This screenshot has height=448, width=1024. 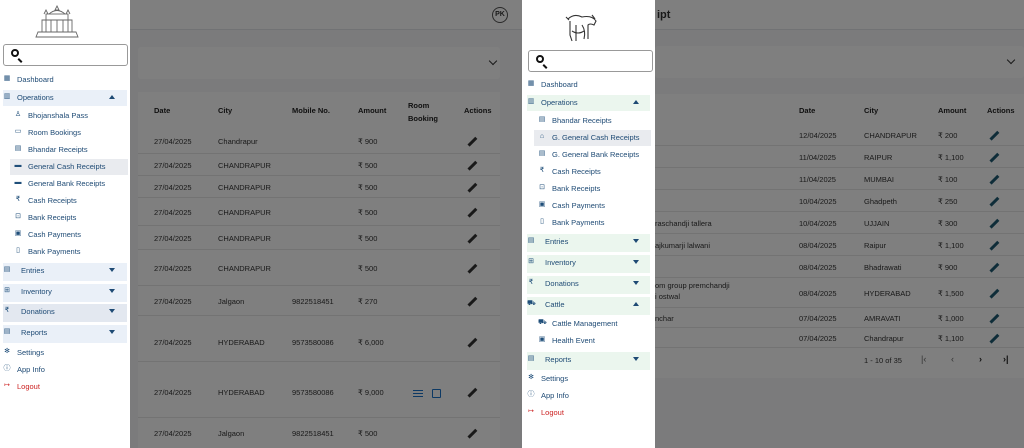 What do you see at coordinates (58, 115) in the screenshot?
I see `sidebar-item-label: Bhojanshala Pass` at bounding box center [58, 115].